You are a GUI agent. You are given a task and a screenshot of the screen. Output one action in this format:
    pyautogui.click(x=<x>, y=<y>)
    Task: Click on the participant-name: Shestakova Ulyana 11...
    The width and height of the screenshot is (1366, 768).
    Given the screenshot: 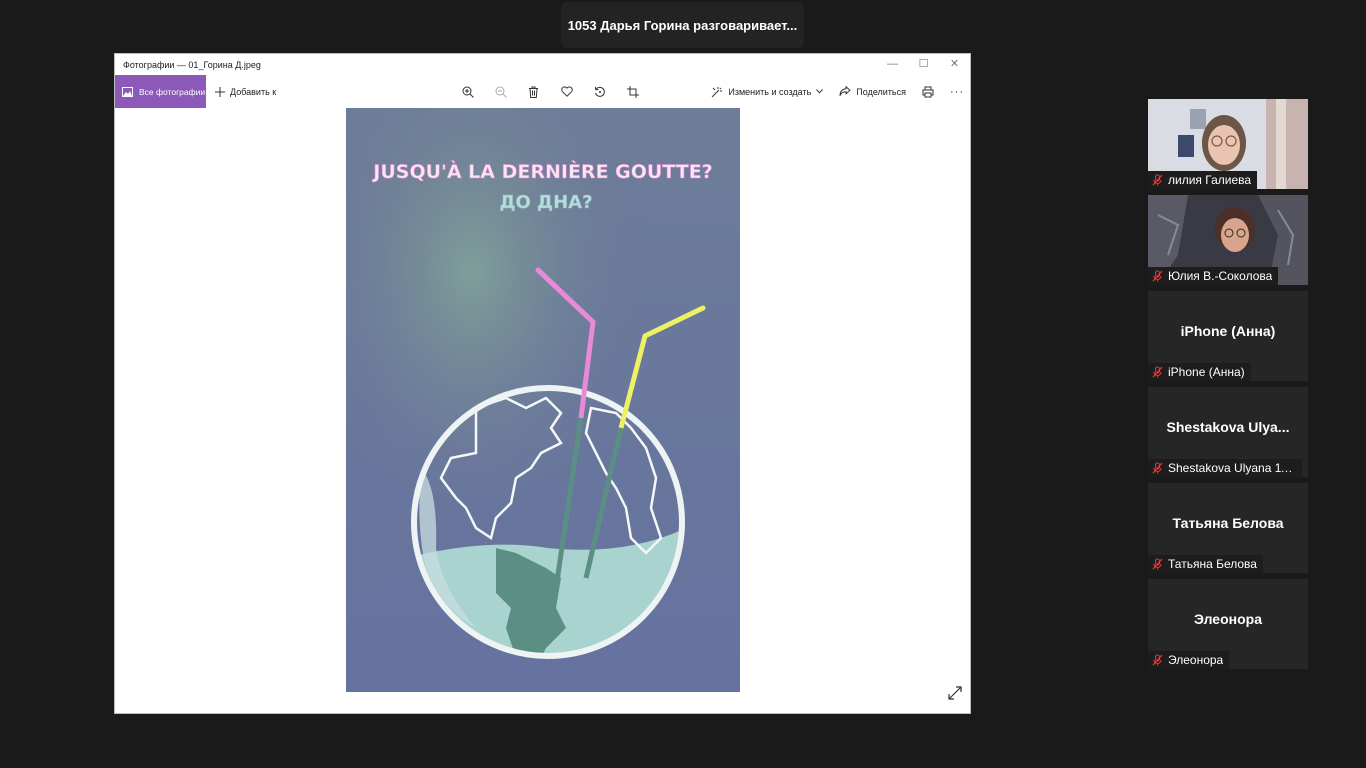 What is the action you would take?
    pyautogui.click(x=1232, y=468)
    